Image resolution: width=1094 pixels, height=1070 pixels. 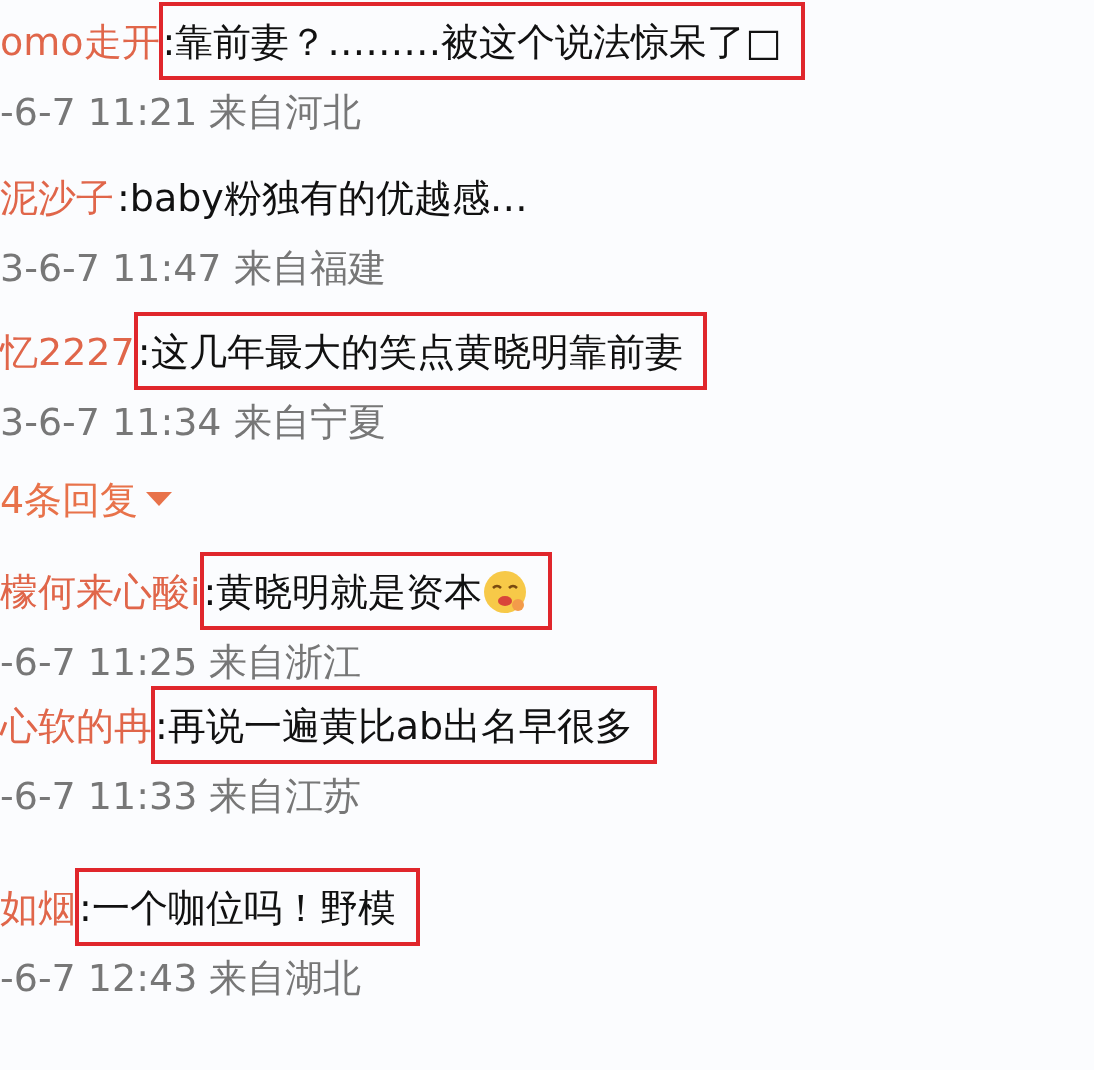 What do you see at coordinates (471, 42) in the screenshot?
I see `comment-text: :靠前妻？………被这个说法惊呆了□` at bounding box center [471, 42].